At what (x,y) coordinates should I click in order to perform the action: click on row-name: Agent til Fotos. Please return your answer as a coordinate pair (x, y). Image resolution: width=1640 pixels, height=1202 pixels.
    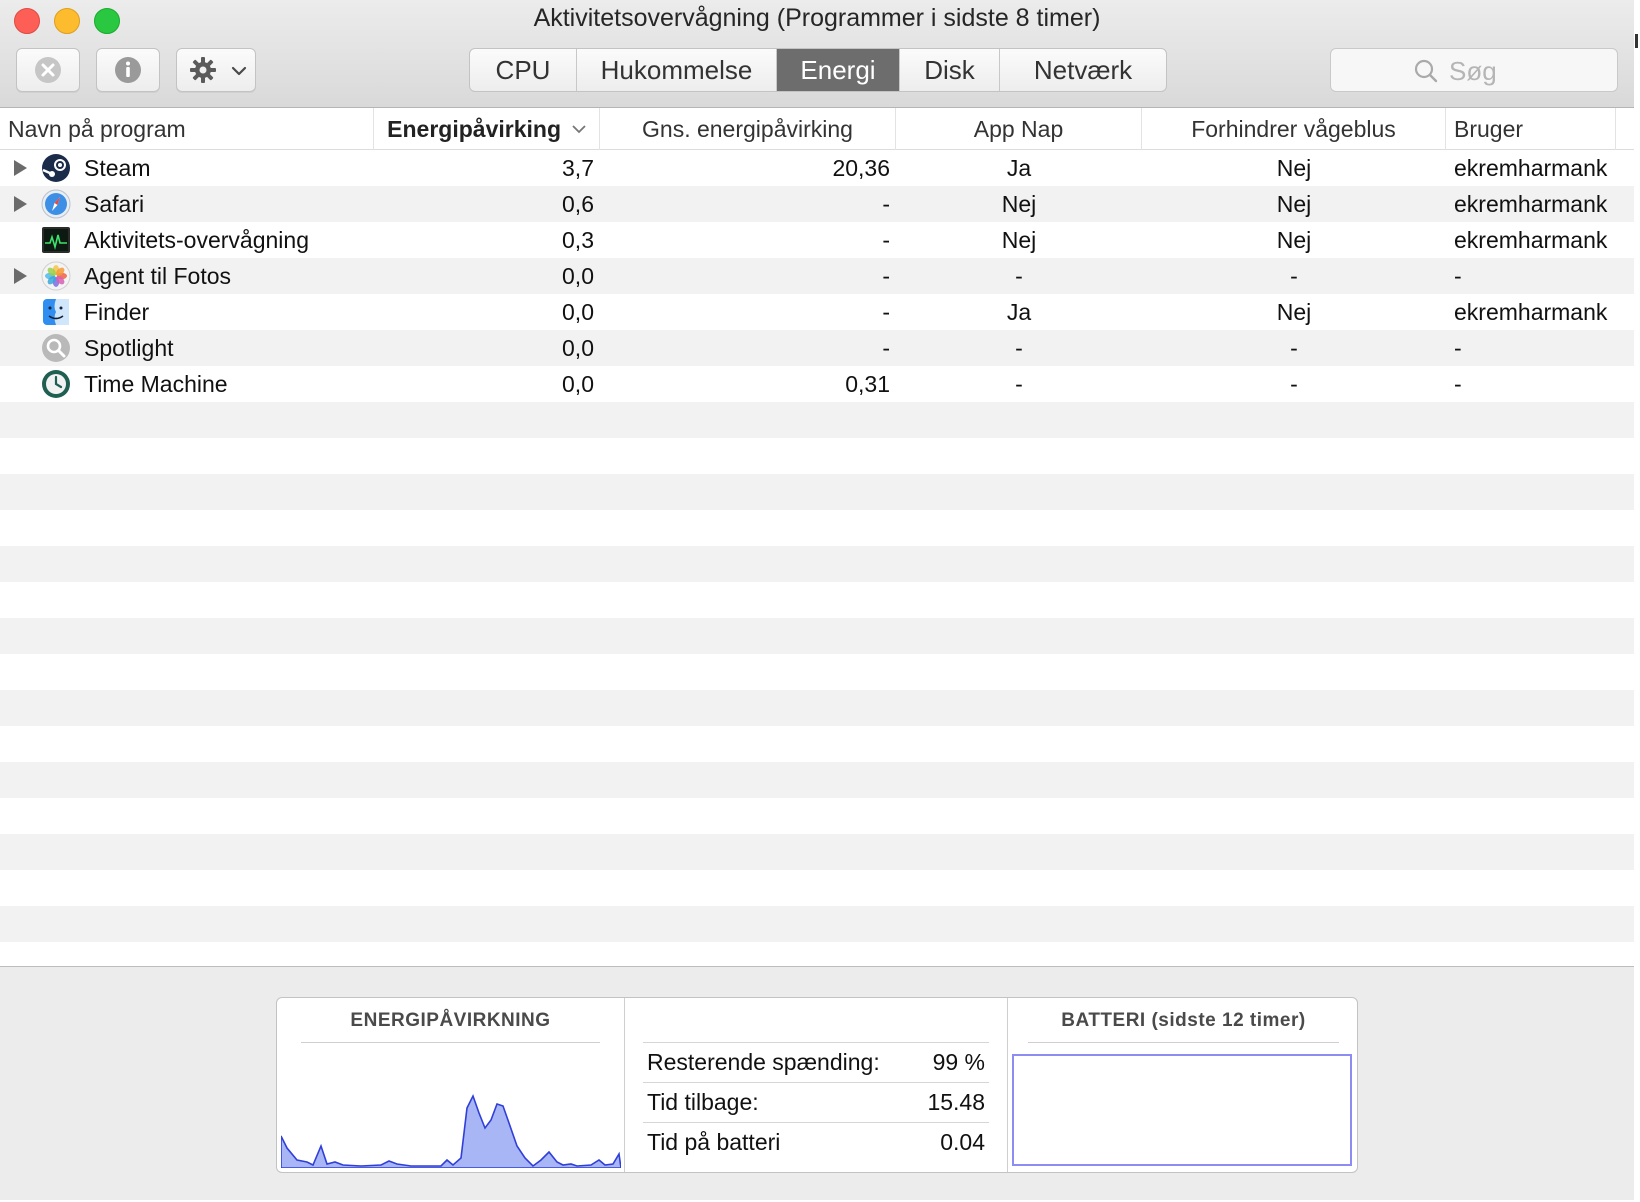
    Looking at the image, I should click on (158, 275).